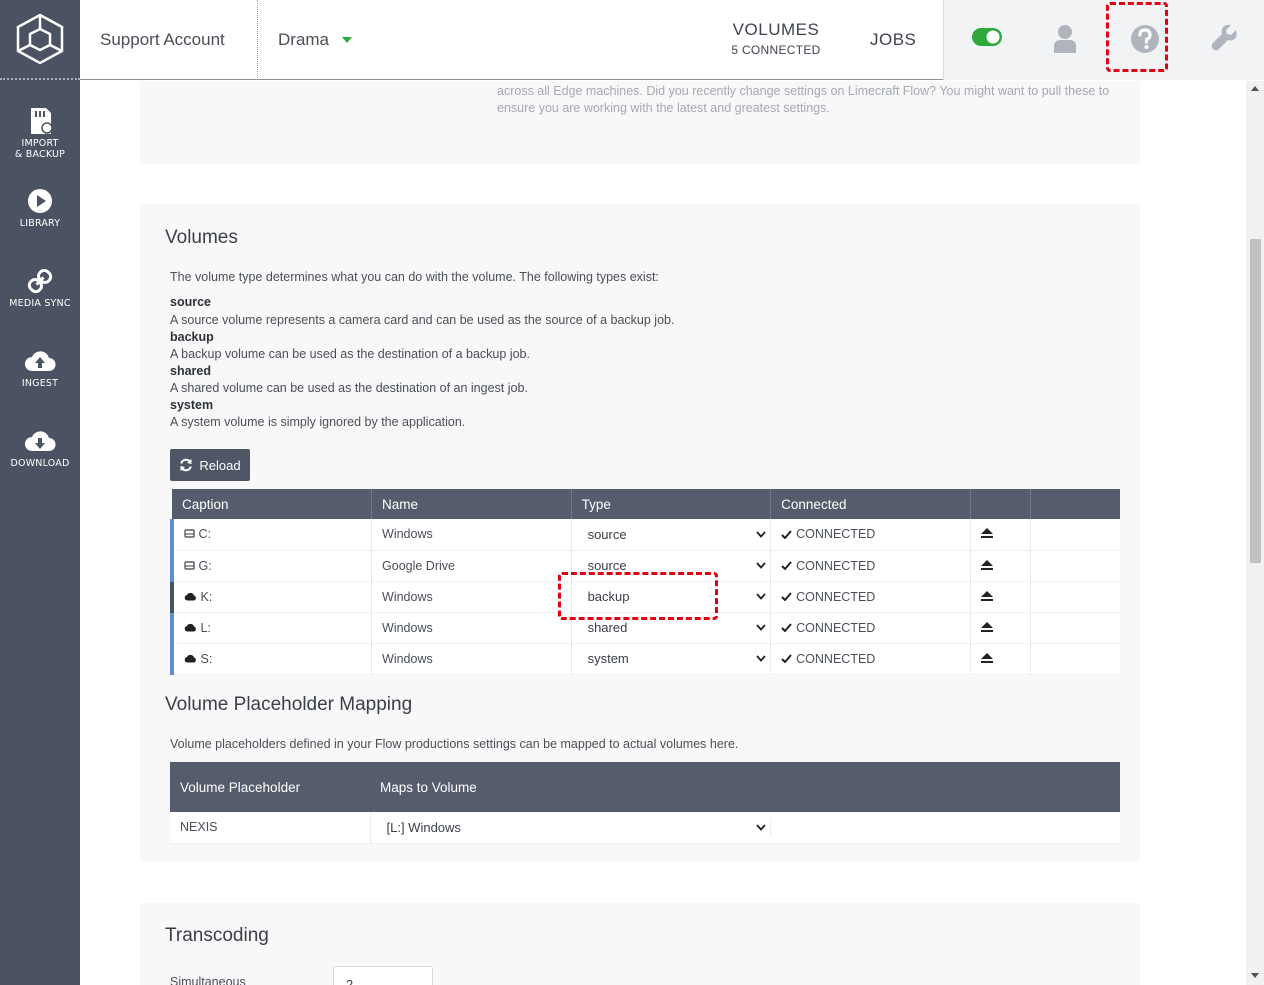 The width and height of the screenshot is (1264, 985). Describe the element at coordinates (271, 628) in the screenshot. I see `volume-caption: L:` at that location.